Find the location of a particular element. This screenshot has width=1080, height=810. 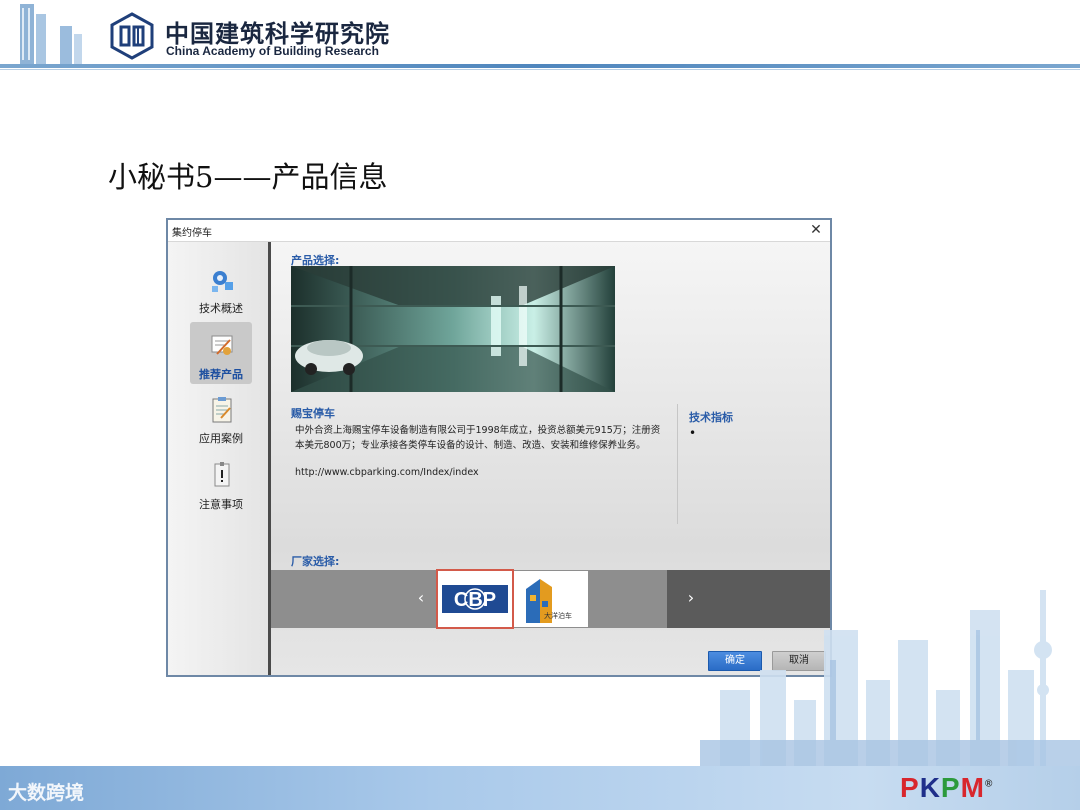

product-url-link: http://www.cbparking.com/Index/index is located at coordinates (387, 472).